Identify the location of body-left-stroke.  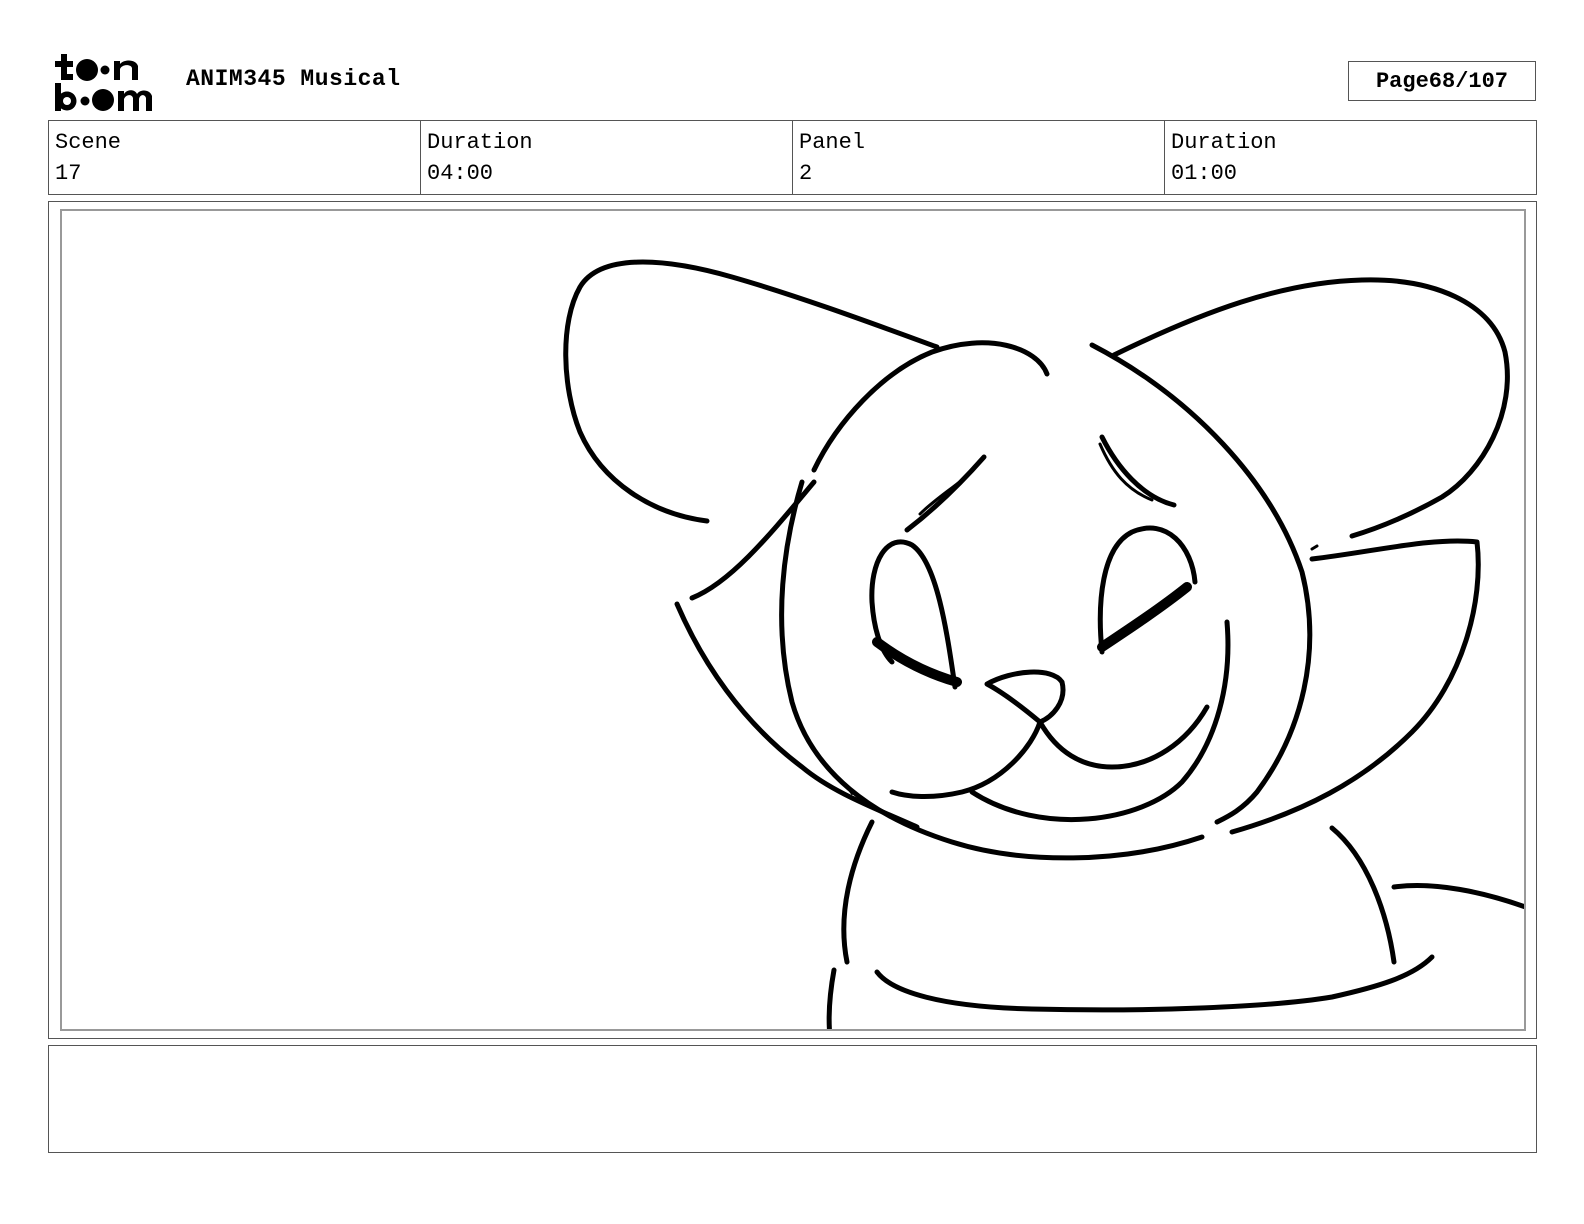
(850, 924).